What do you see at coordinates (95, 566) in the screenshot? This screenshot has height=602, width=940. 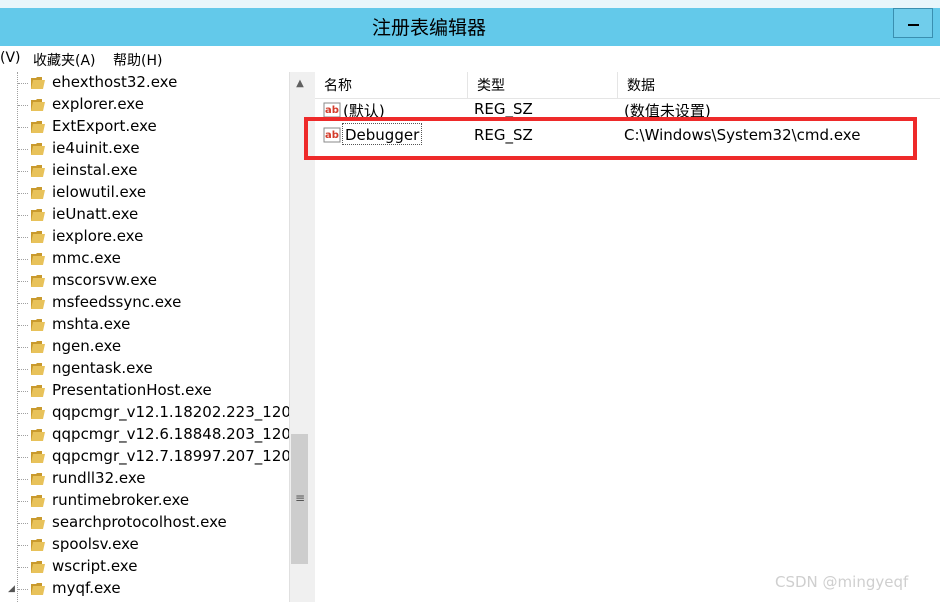 I see `tree-item-label: wscript.exe` at bounding box center [95, 566].